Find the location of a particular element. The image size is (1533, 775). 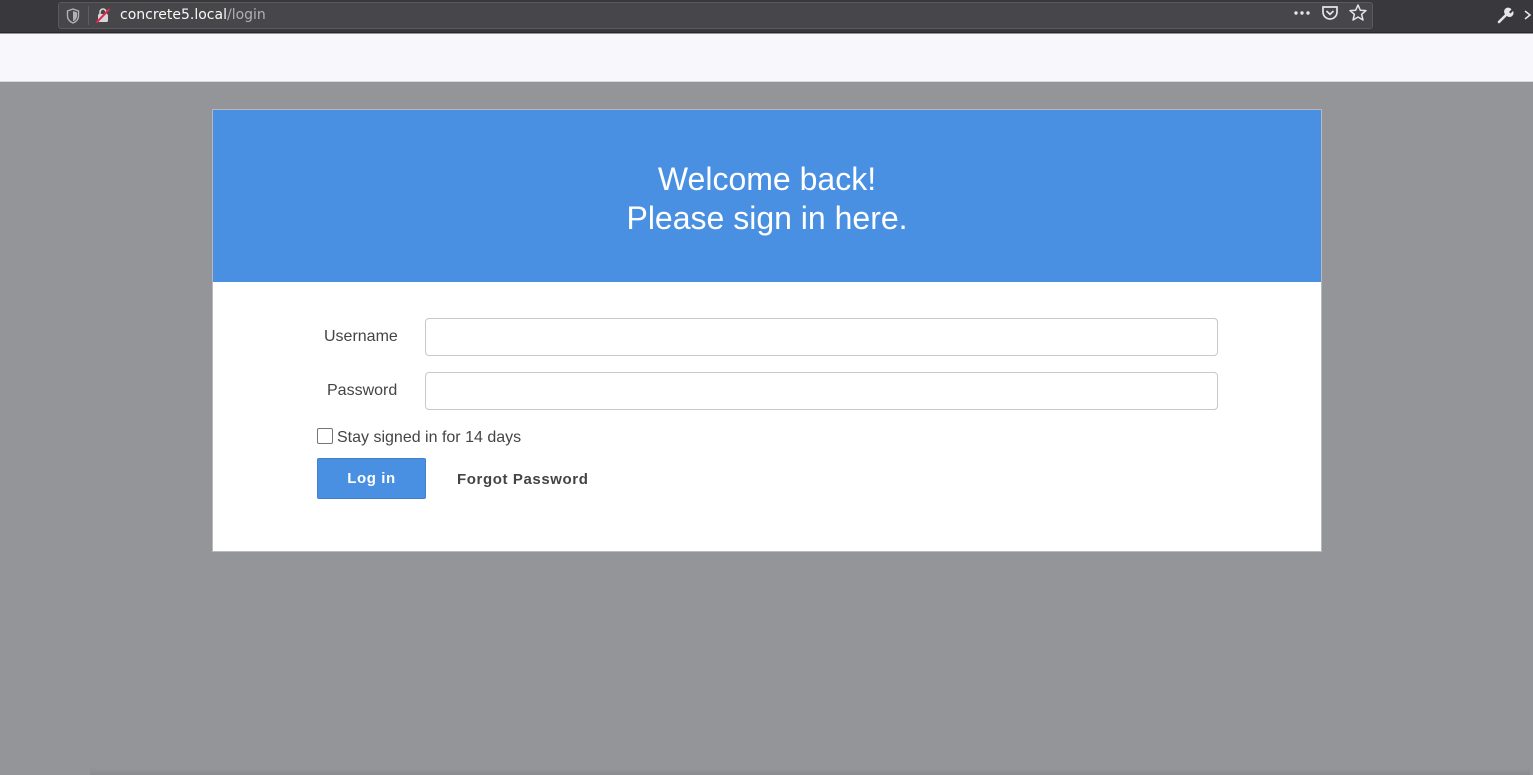

remember-checkbox is located at coordinates (325, 436).